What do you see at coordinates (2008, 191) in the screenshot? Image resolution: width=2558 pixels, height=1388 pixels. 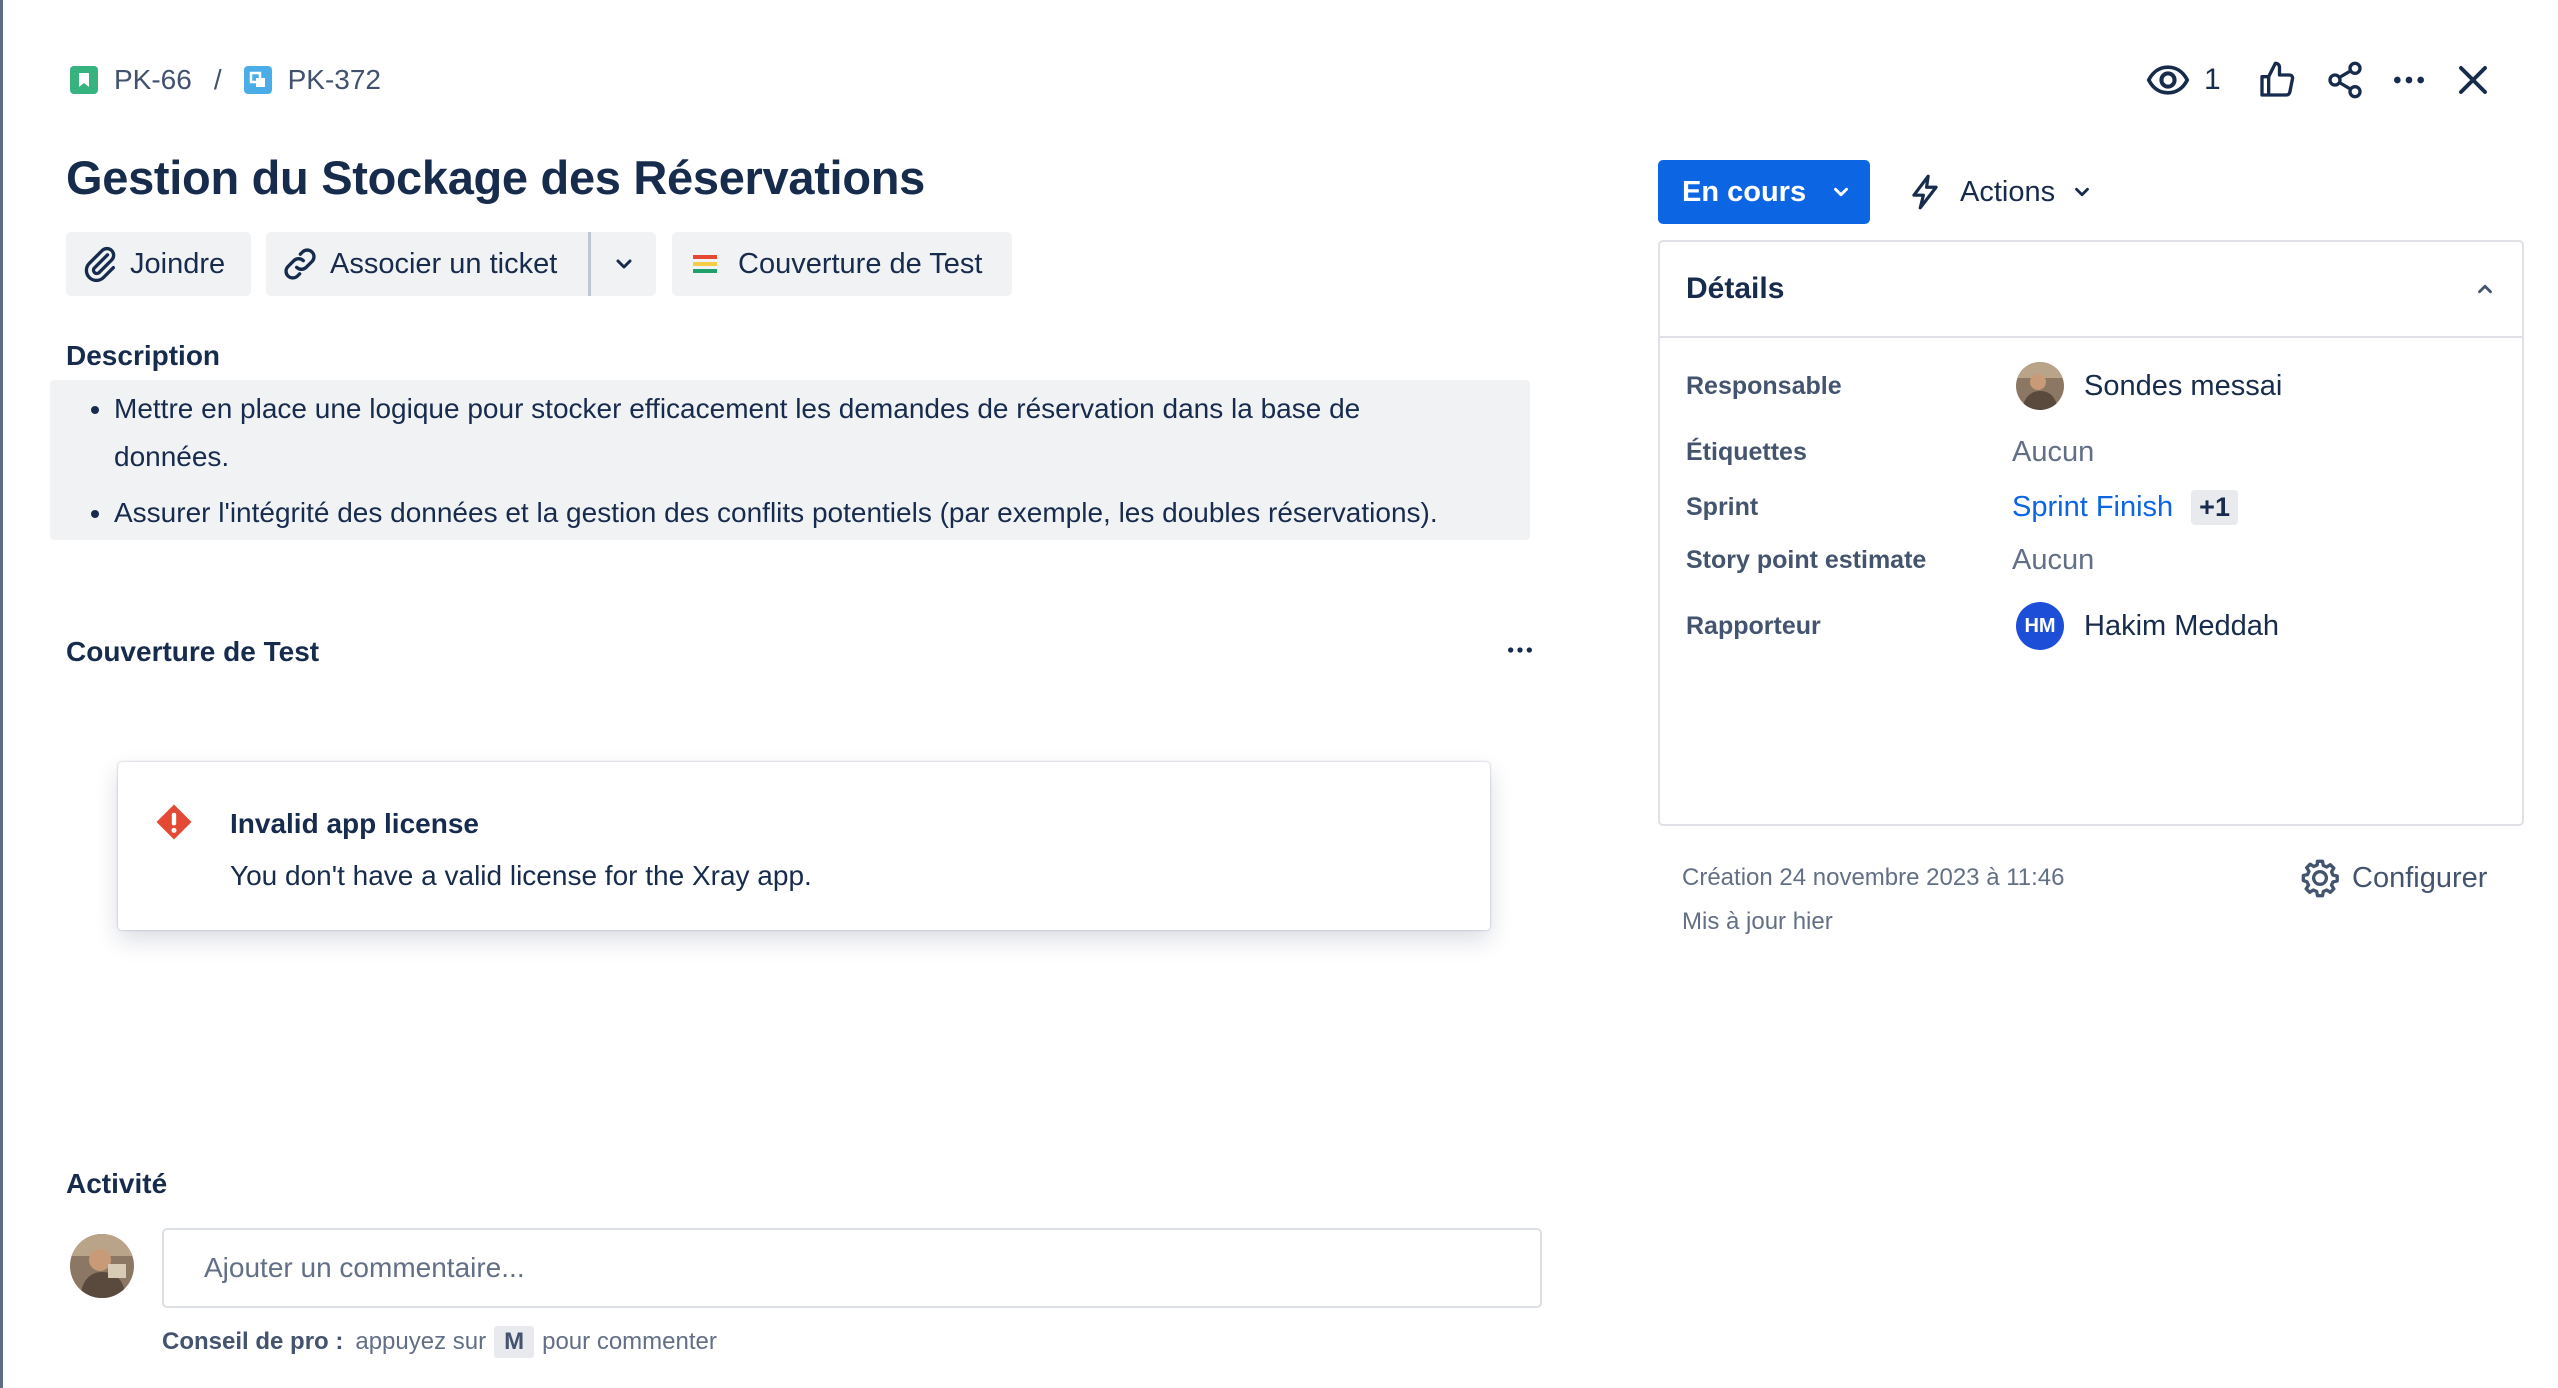 I see `actions-label: Actions` at bounding box center [2008, 191].